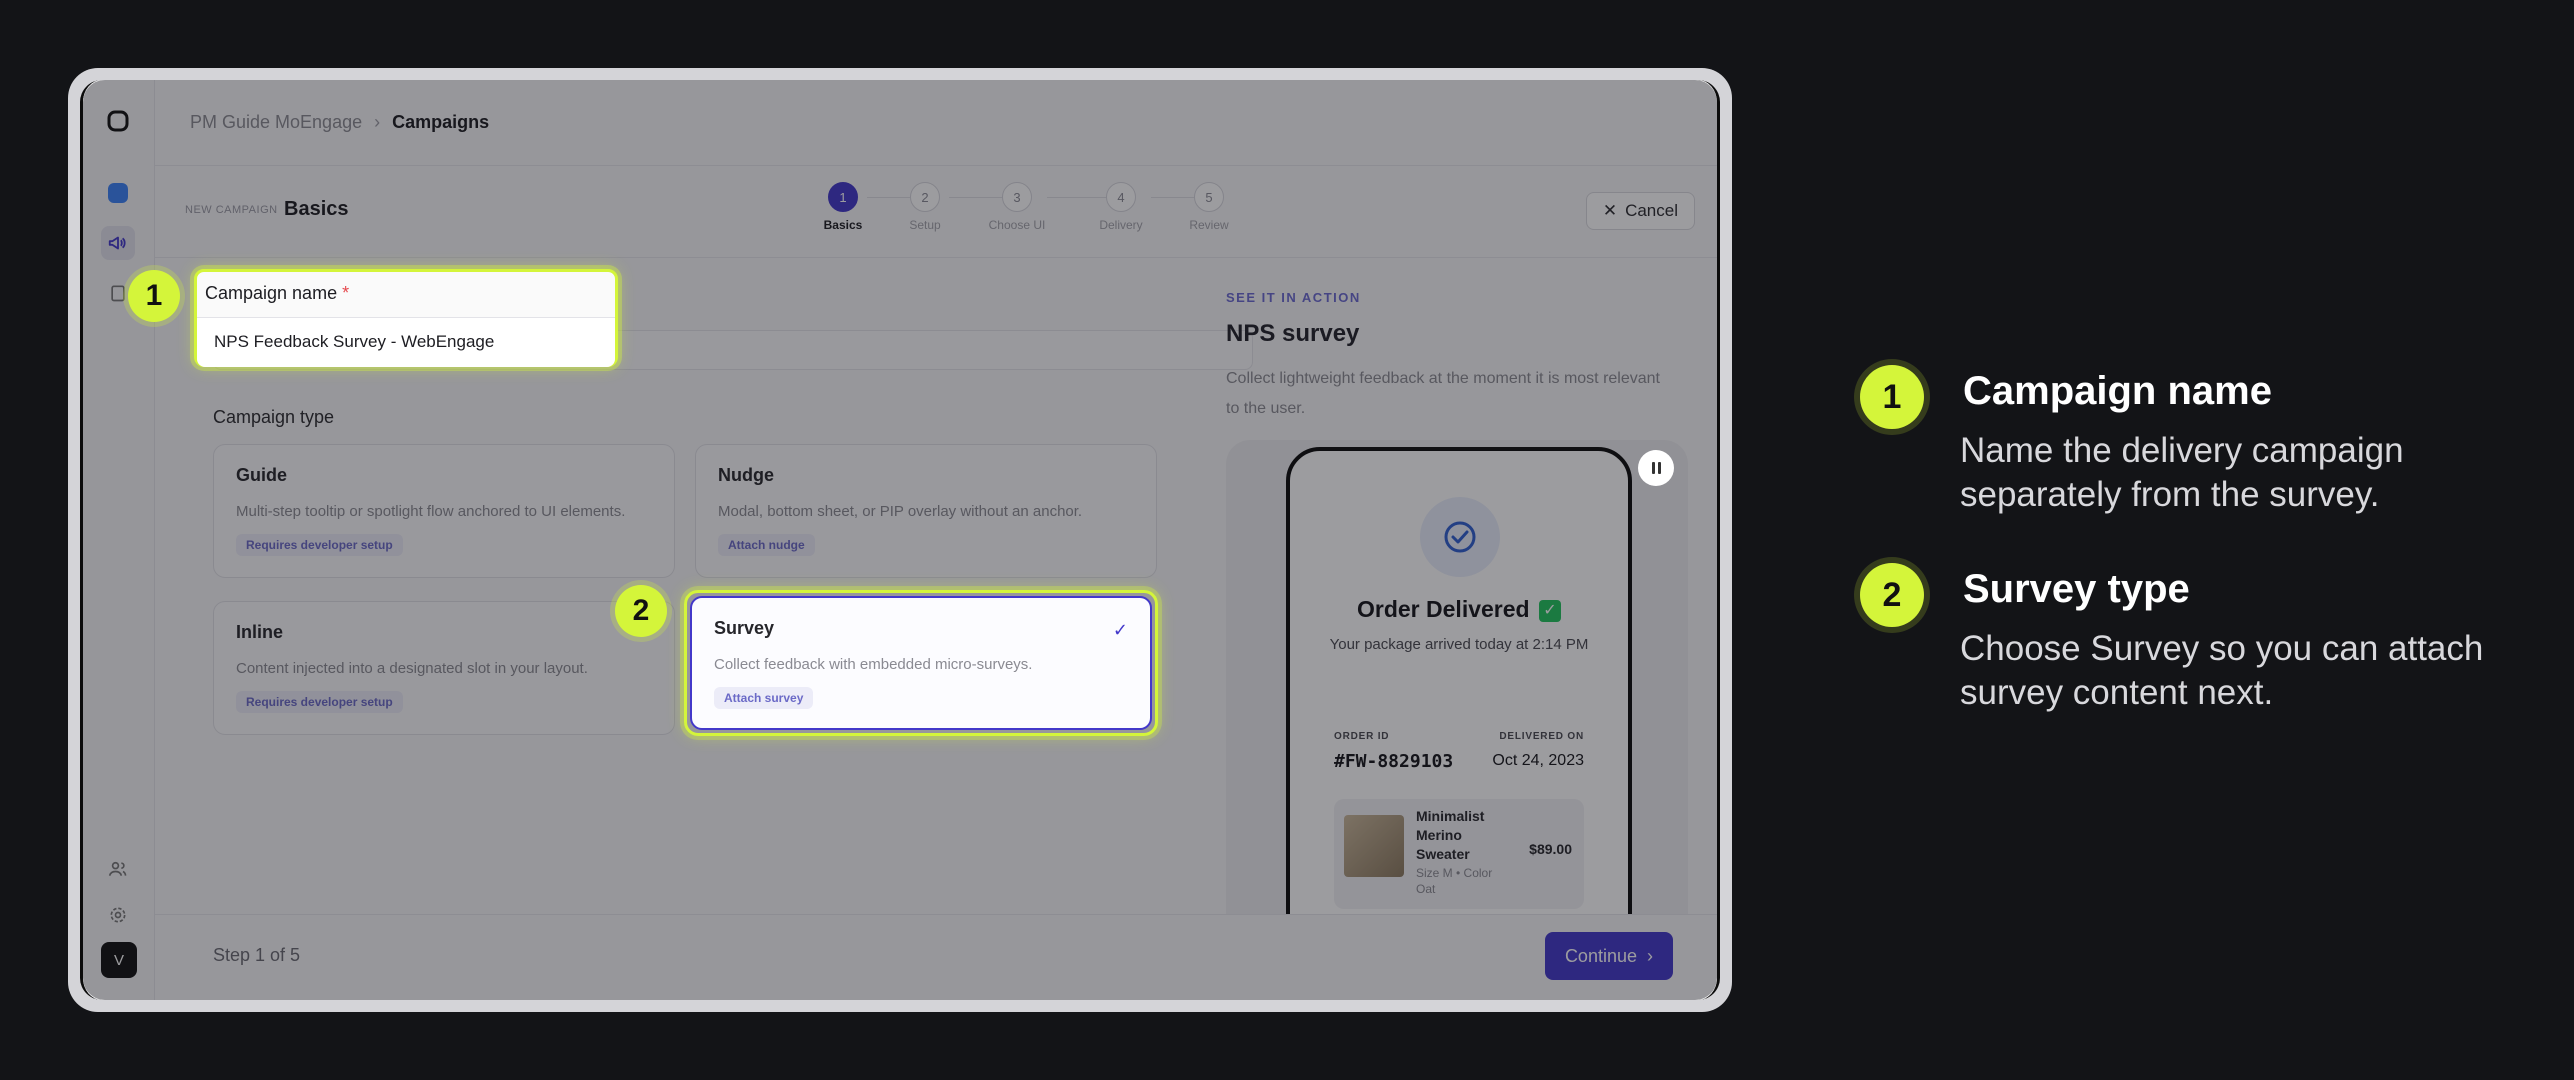 The image size is (2574, 1080). What do you see at coordinates (1651, 210) in the screenshot?
I see `cancel-label: Cancel` at bounding box center [1651, 210].